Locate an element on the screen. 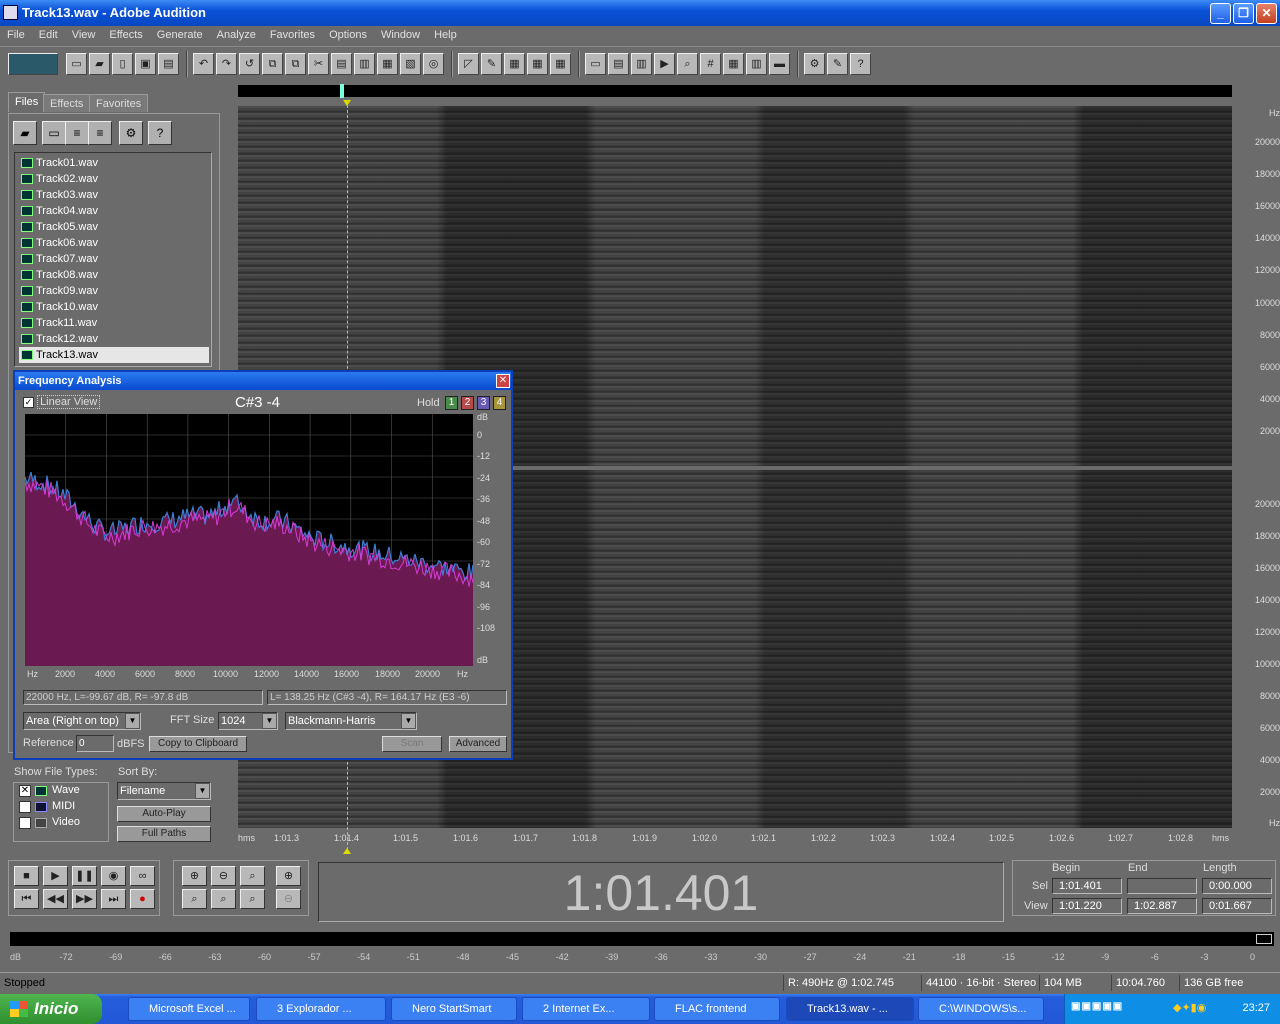 The height and width of the screenshot is (1024, 1280). wave-checkbox: ✕ is located at coordinates (25, 791).